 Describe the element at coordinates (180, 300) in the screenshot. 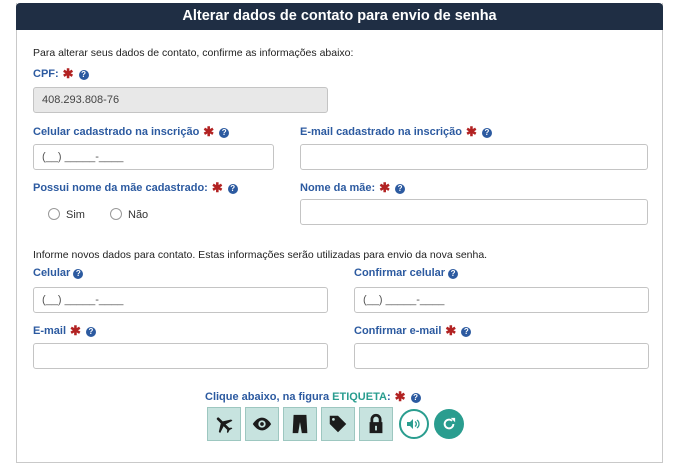

I see `celular-input: (__) _____-____` at that location.